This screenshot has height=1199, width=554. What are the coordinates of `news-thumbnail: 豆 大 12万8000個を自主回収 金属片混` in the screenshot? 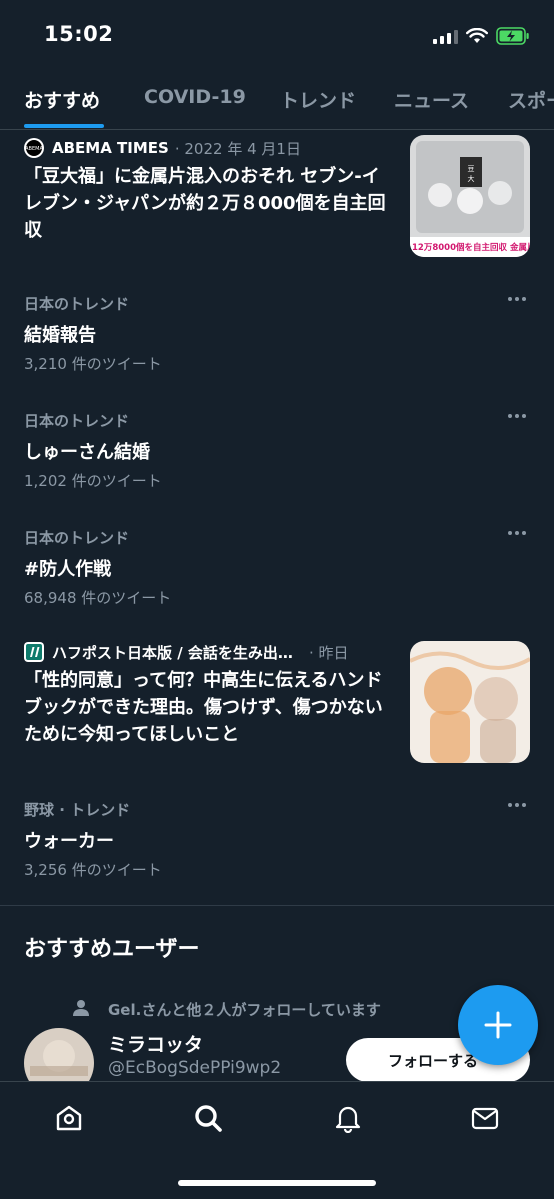 It's located at (470, 196).